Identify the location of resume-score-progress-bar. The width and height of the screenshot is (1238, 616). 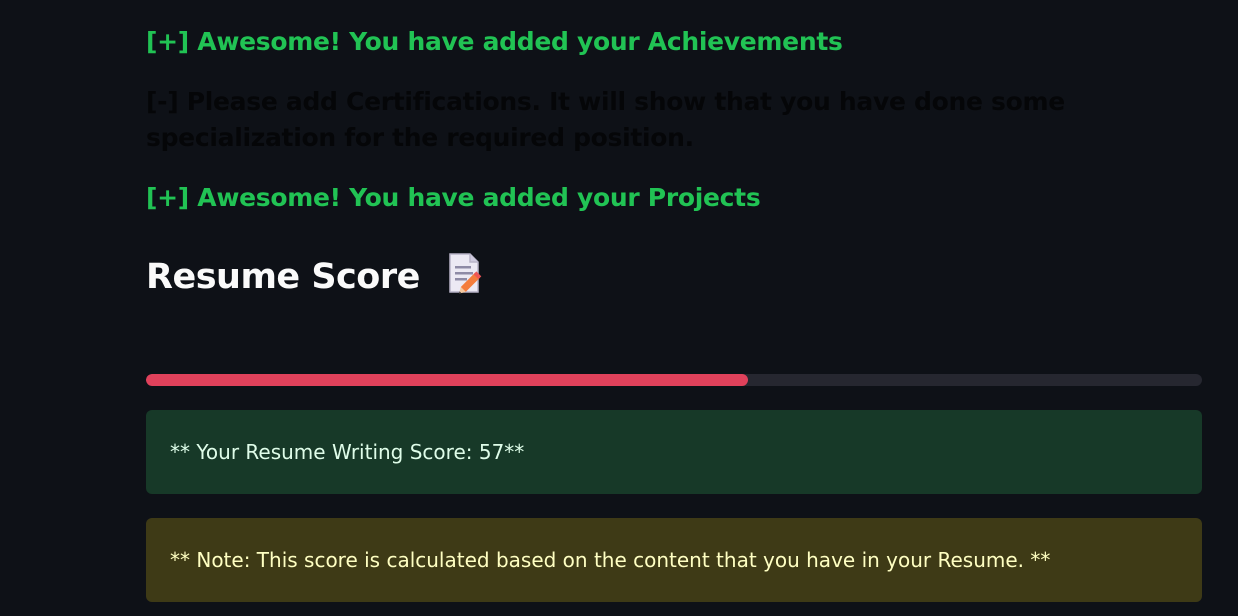
(674, 380).